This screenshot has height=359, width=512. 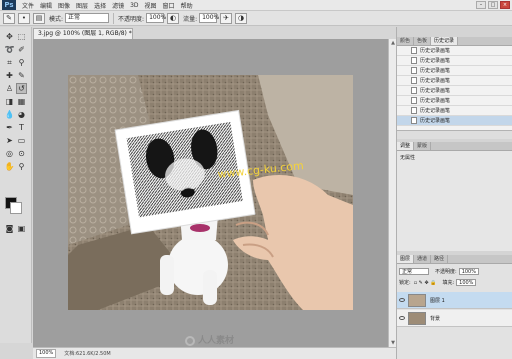 I want to click on zoom-level-field: 100%, so click(x=46, y=353).